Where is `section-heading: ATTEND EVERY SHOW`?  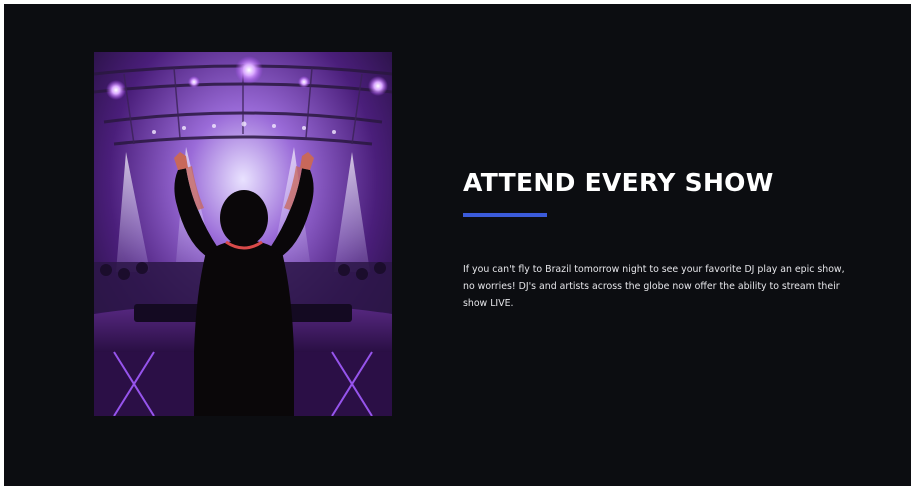 section-heading: ATTEND EVERY SHOW is located at coordinates (618, 182).